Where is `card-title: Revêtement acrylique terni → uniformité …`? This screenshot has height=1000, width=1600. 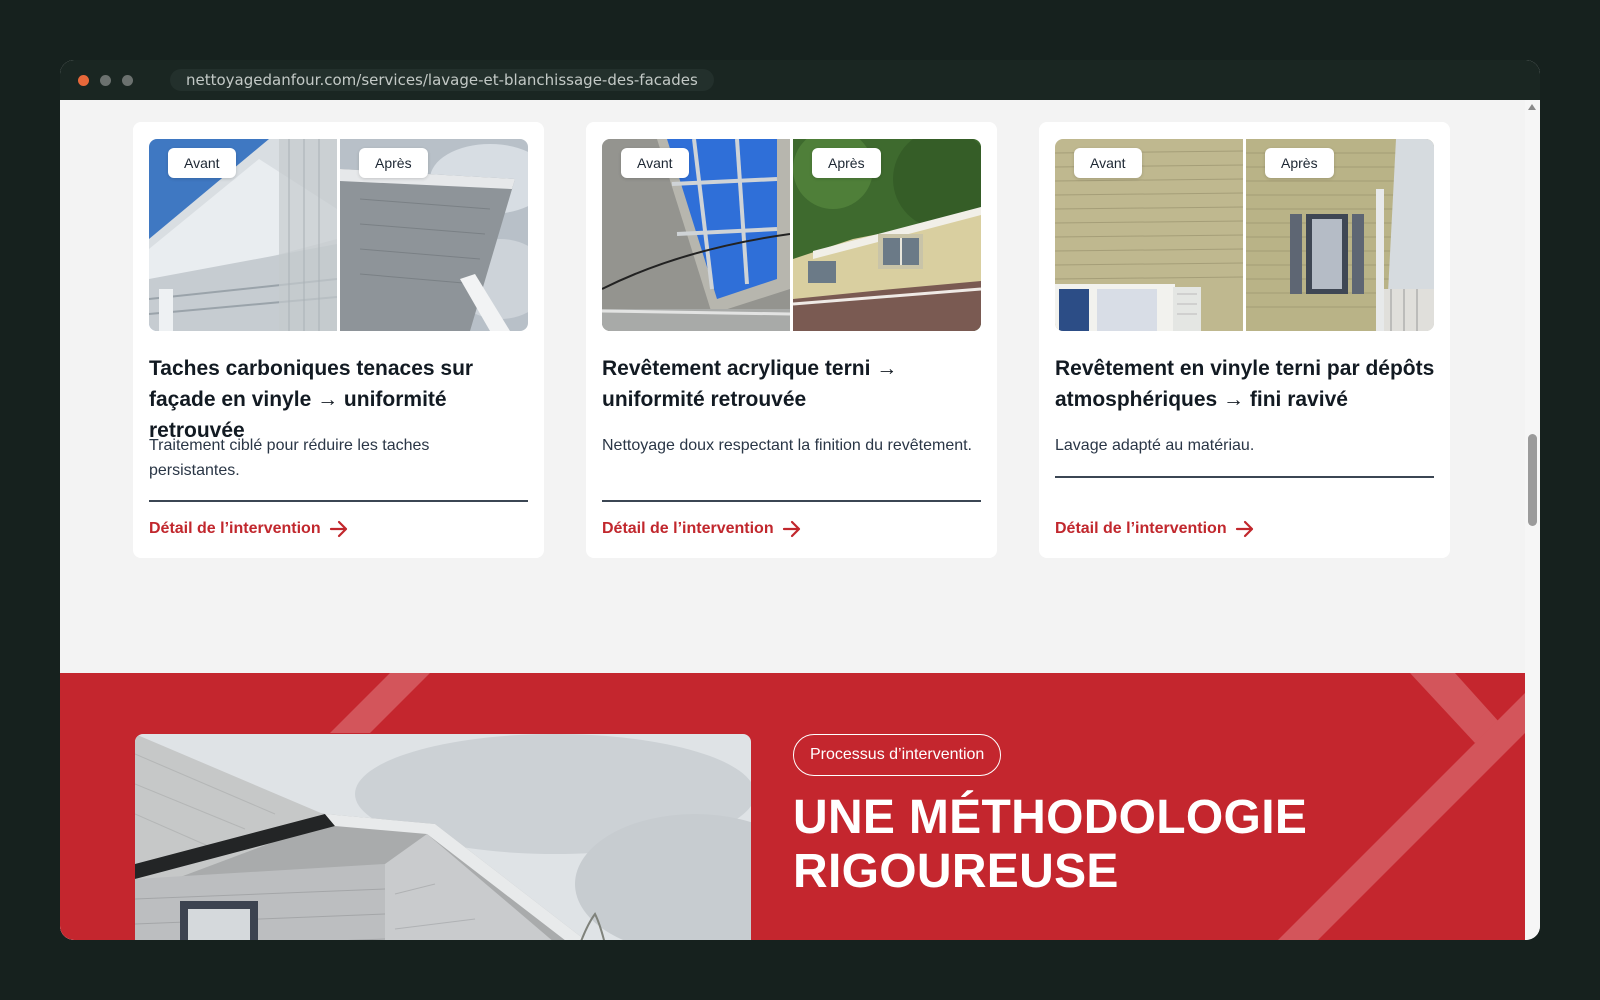
card-title: Revêtement acrylique terni → uniformité … is located at coordinates (750, 384).